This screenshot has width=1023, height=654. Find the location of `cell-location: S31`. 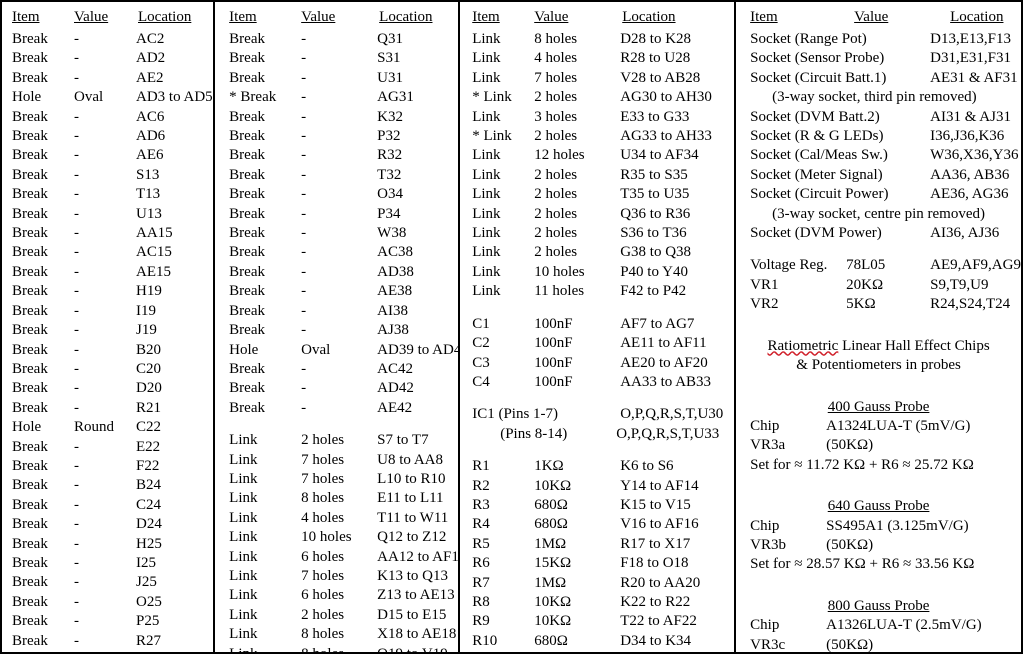

cell-location: S31 is located at coordinates (389, 58).